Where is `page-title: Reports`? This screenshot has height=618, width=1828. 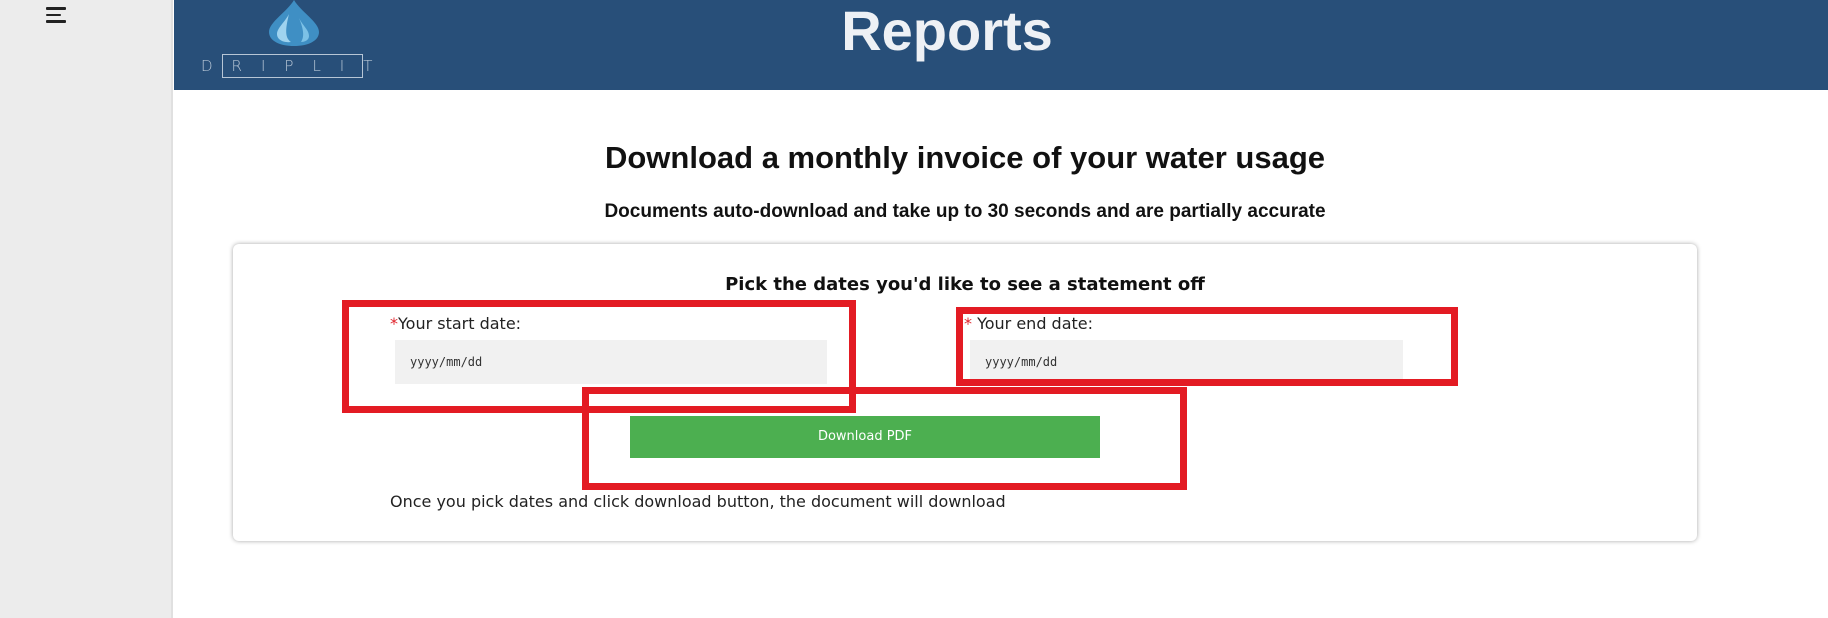 page-title: Reports is located at coordinates (1001, 31).